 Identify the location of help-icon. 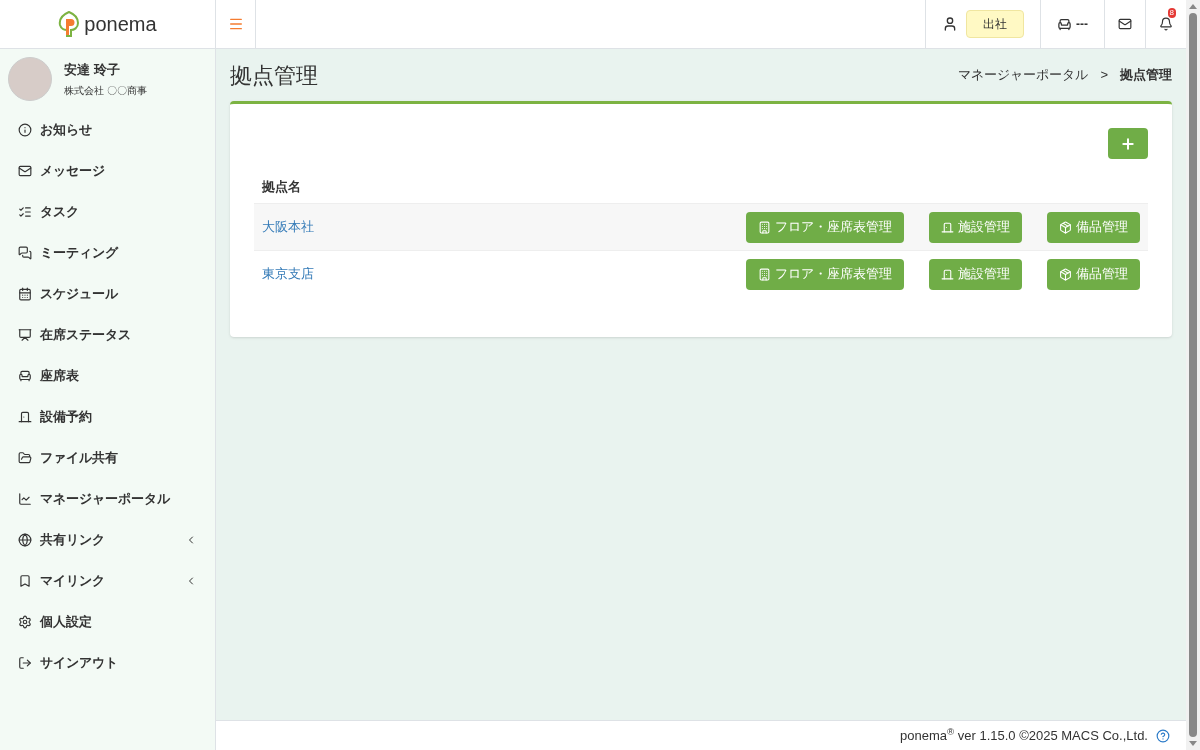
(1163, 735).